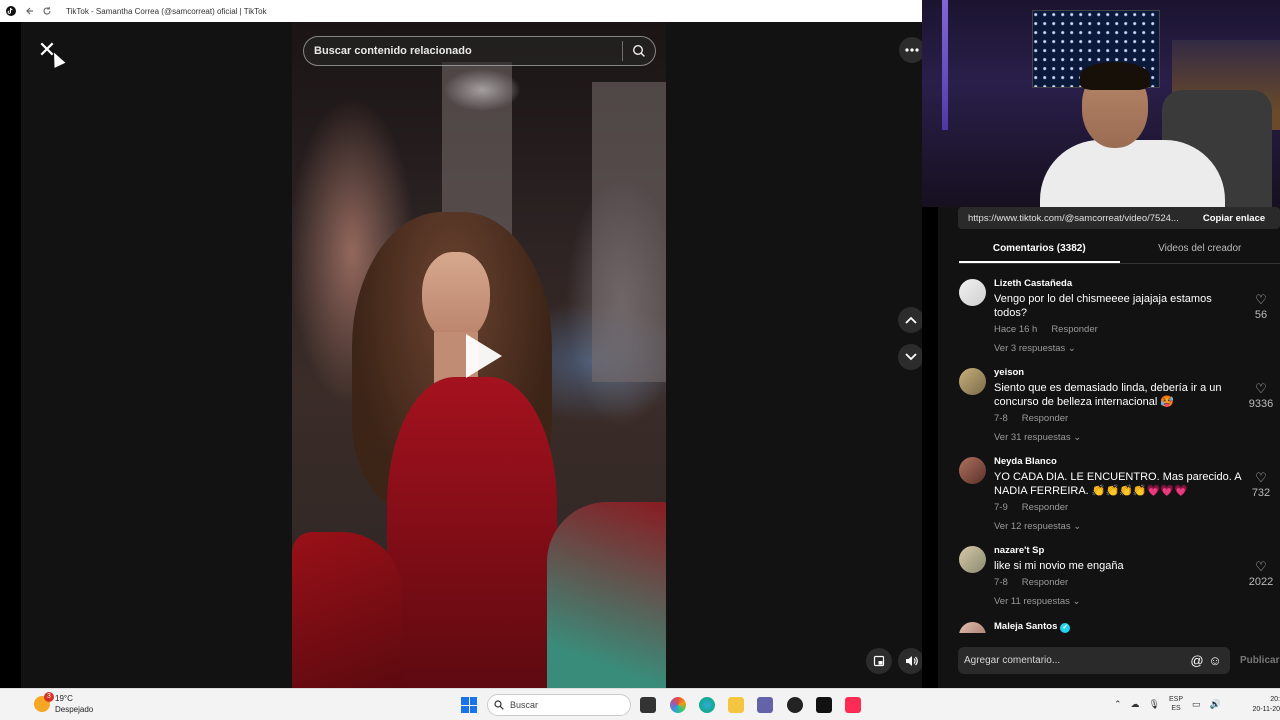 This screenshot has height=720, width=1280. What do you see at coordinates (1275, 699) in the screenshot?
I see `clock-time: 20:` at bounding box center [1275, 699].